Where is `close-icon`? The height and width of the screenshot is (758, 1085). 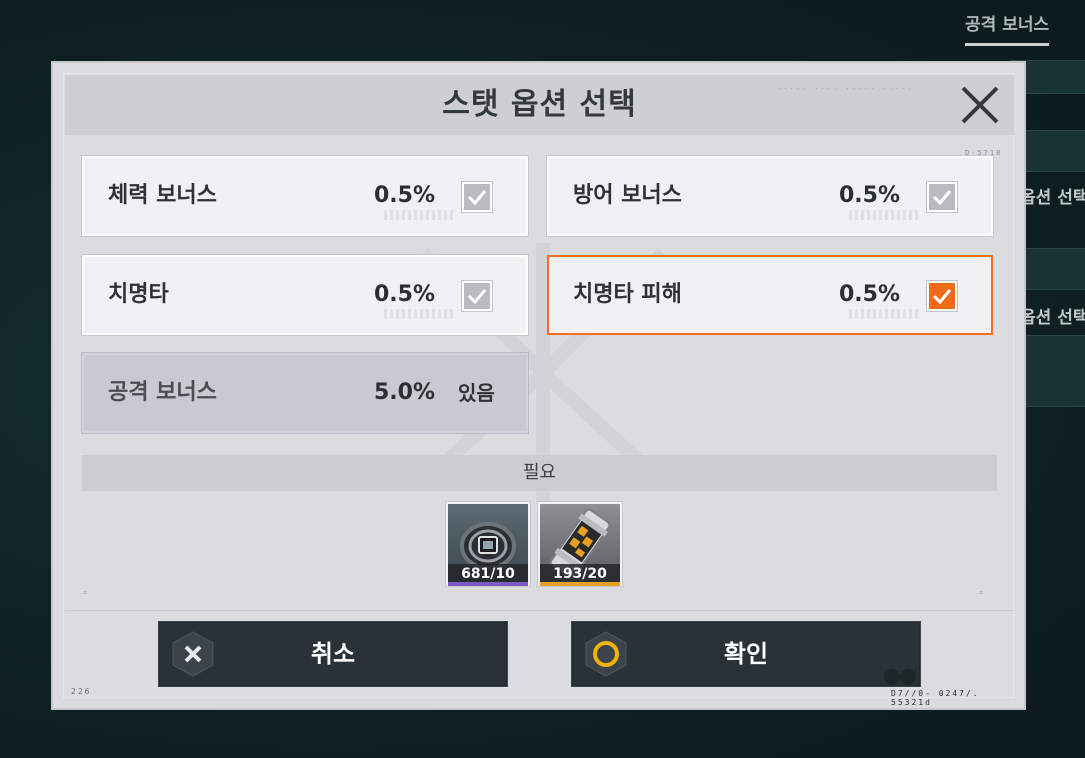
close-icon is located at coordinates (980, 105).